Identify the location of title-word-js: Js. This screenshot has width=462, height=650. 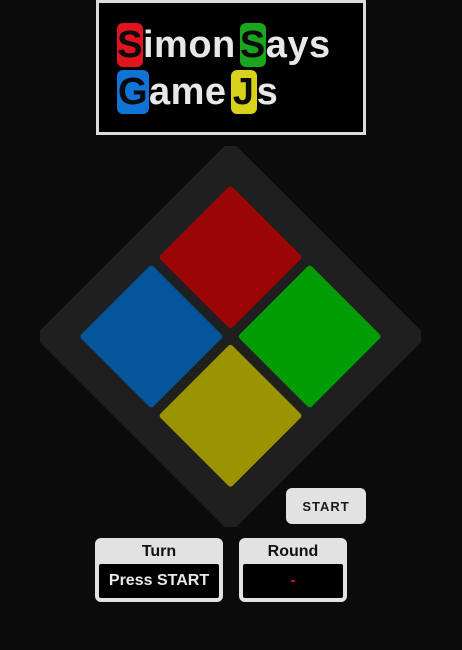
(254, 92).